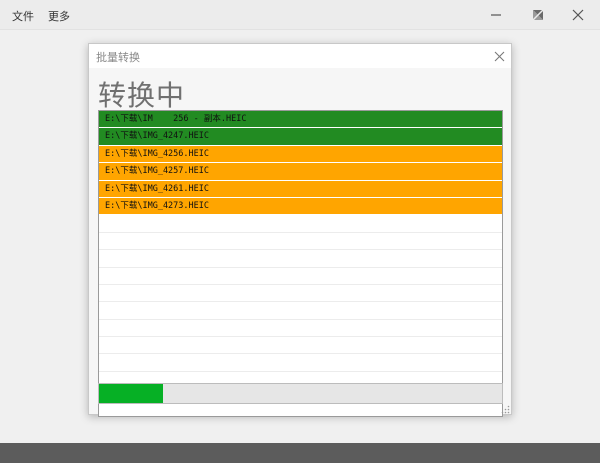 The image size is (600, 463). I want to click on file-row: E:\下载\IMG_4247.HEIC, so click(300, 137).